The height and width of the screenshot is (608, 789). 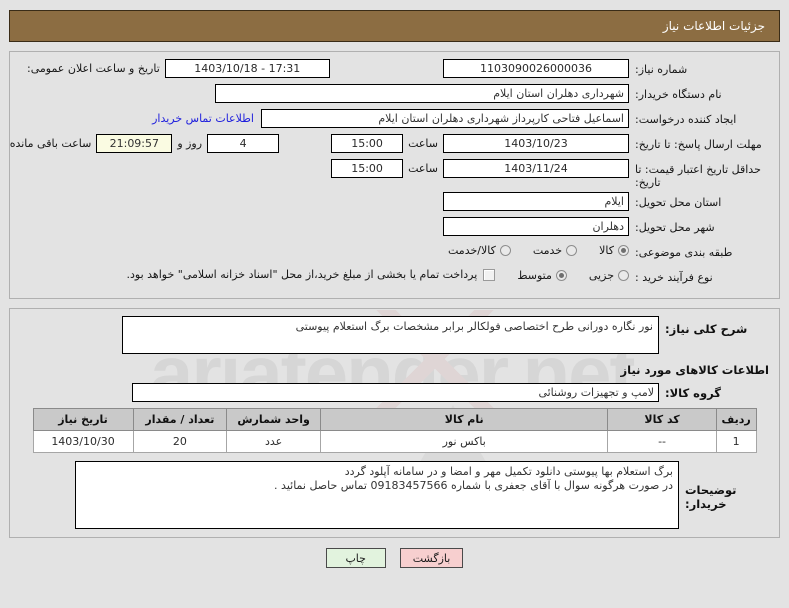 What do you see at coordinates (422, 93) in the screenshot?
I see `buyer-org-input` at bounding box center [422, 93].